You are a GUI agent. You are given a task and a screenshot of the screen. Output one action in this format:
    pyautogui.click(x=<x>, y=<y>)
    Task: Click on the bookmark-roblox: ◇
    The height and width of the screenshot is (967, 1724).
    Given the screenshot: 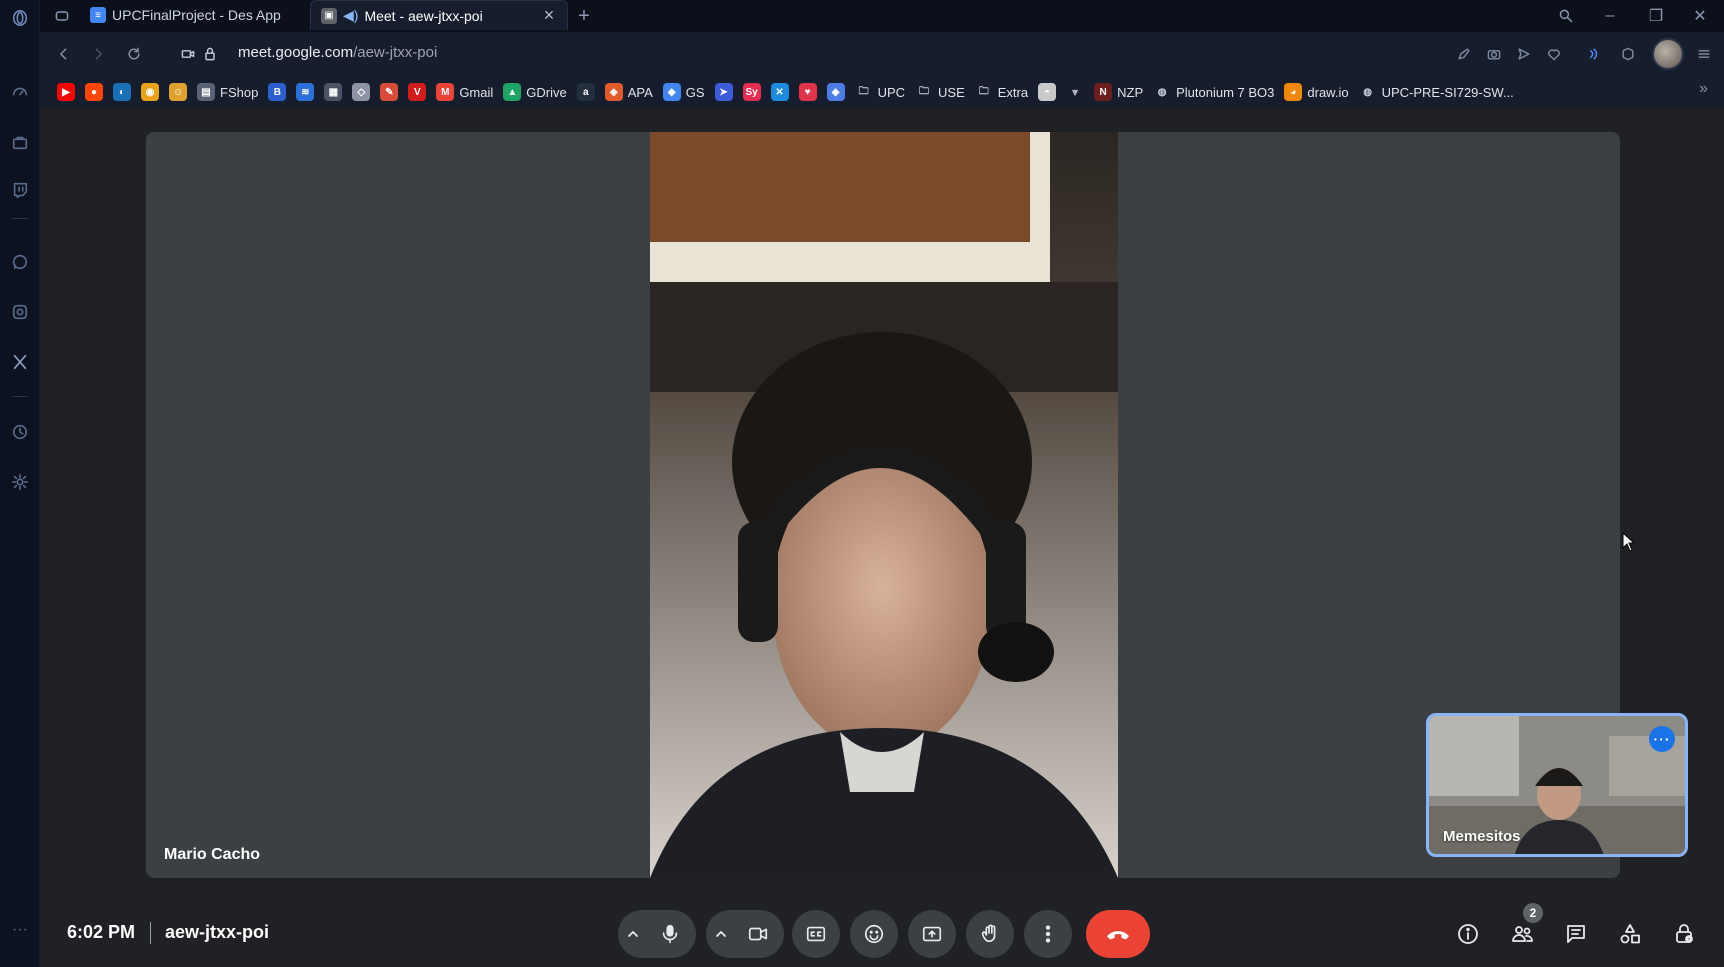 What is the action you would take?
    pyautogui.click(x=361, y=92)
    